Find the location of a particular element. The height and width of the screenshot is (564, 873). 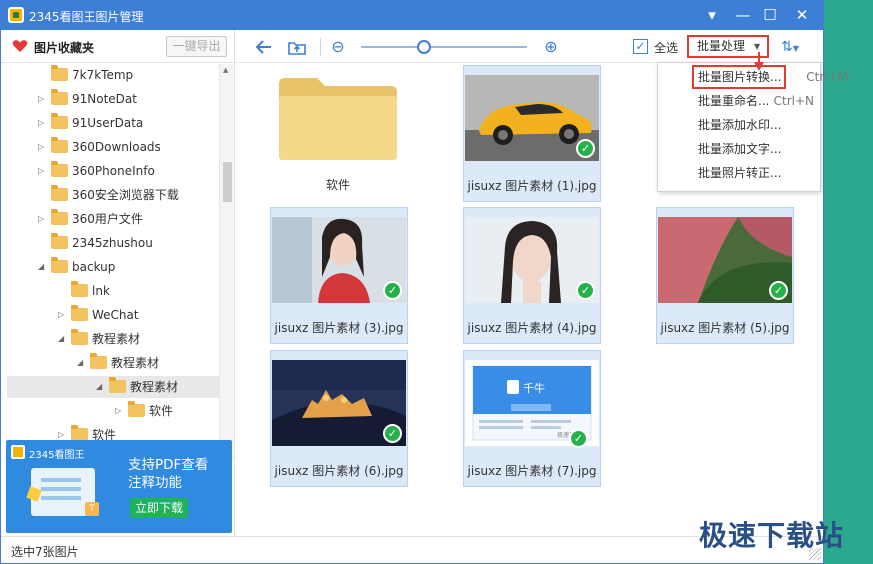

window-title: 2345看图王图片管理 is located at coordinates (86, 17).